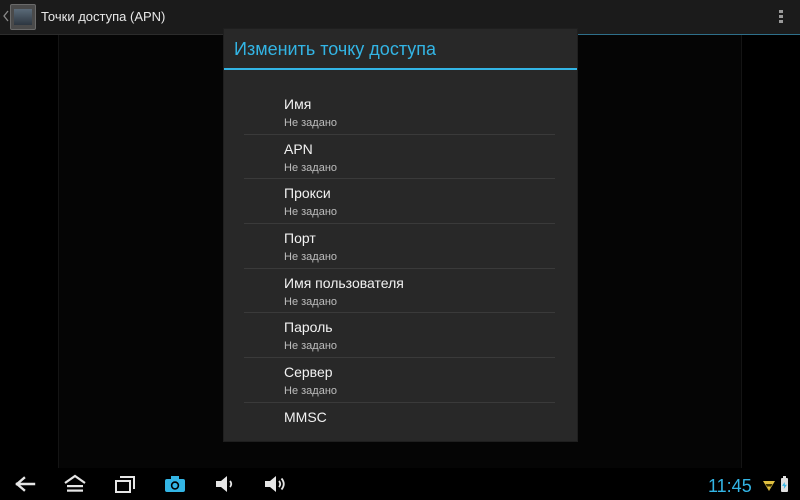 The image size is (800, 500). I want to click on pref-item-username: Имя пользователя Не задано, so click(399, 291).